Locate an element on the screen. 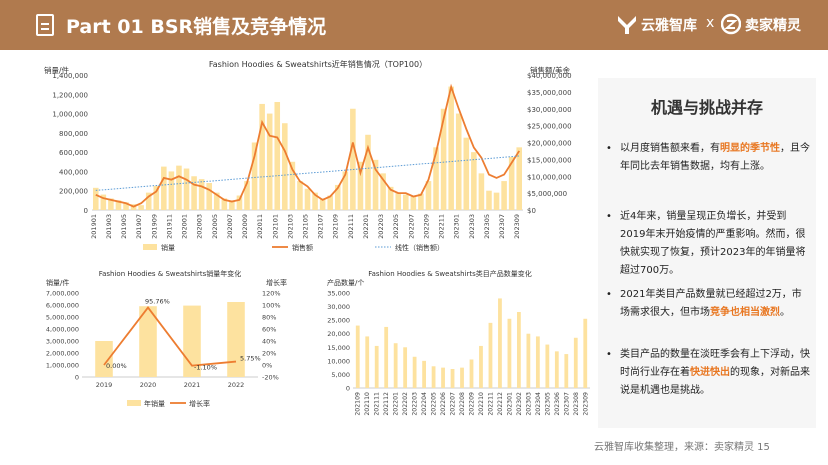 This screenshot has width=828, height=465. y-tick-label: 25,000 is located at coordinates (338, 321).